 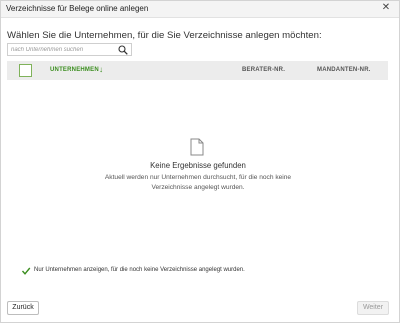 I want to click on document-icon, so click(x=197, y=147).